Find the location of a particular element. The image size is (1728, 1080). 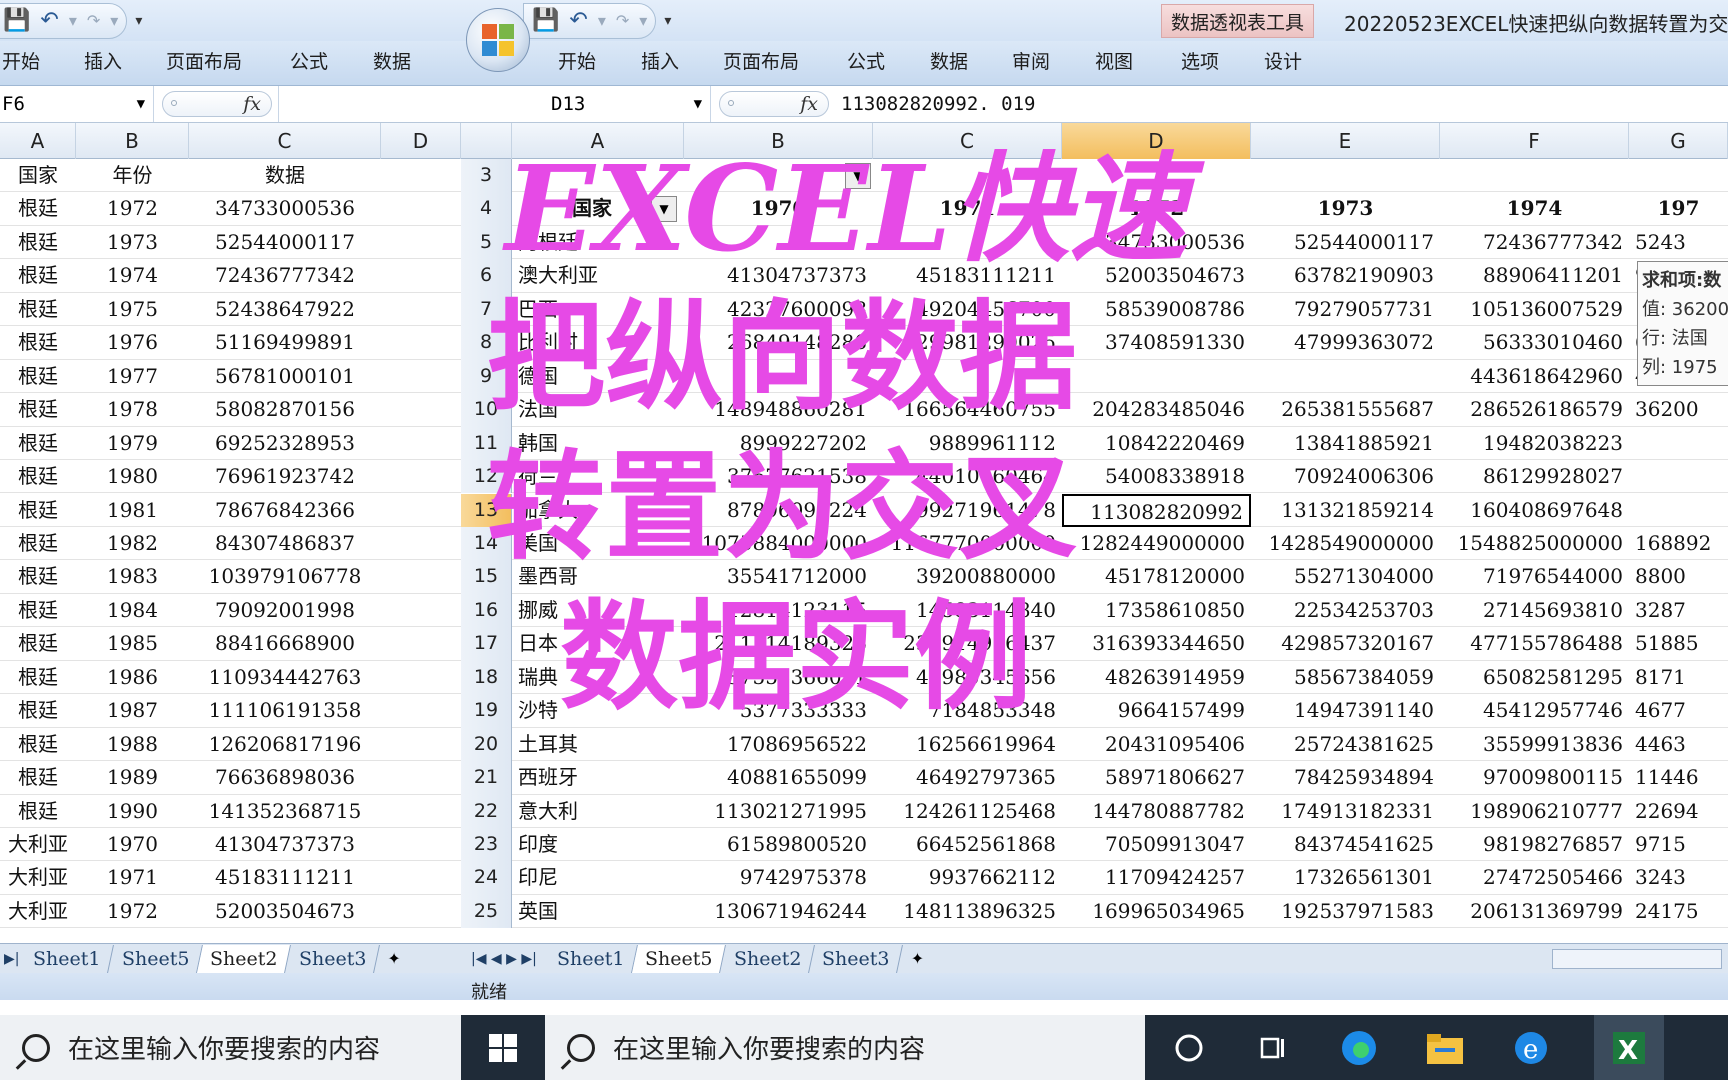

name-box: D13 ▼ is located at coordinates (586, 104).